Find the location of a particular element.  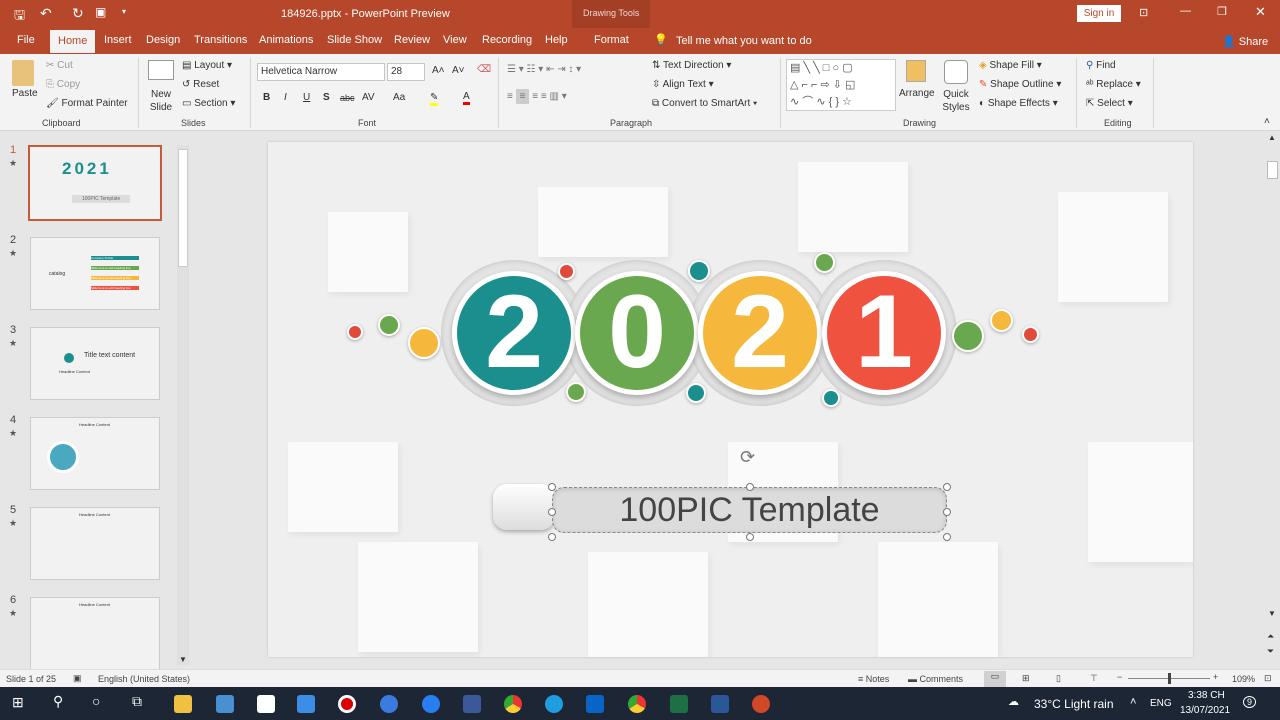

chrome-icon is located at coordinates (513, 704).